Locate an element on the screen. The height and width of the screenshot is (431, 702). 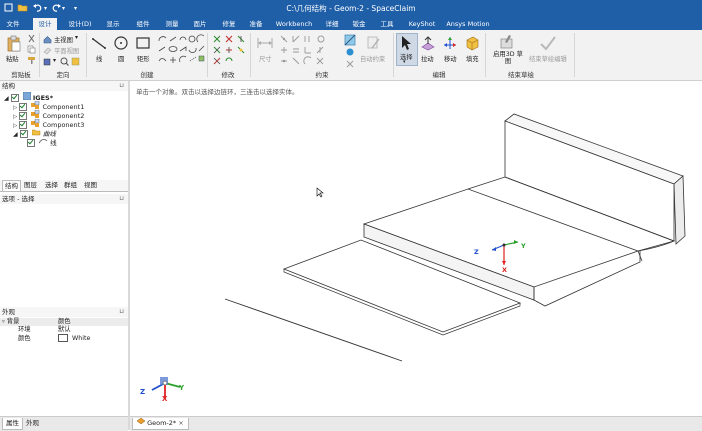
move-button: 移动 is located at coordinates (450, 58).